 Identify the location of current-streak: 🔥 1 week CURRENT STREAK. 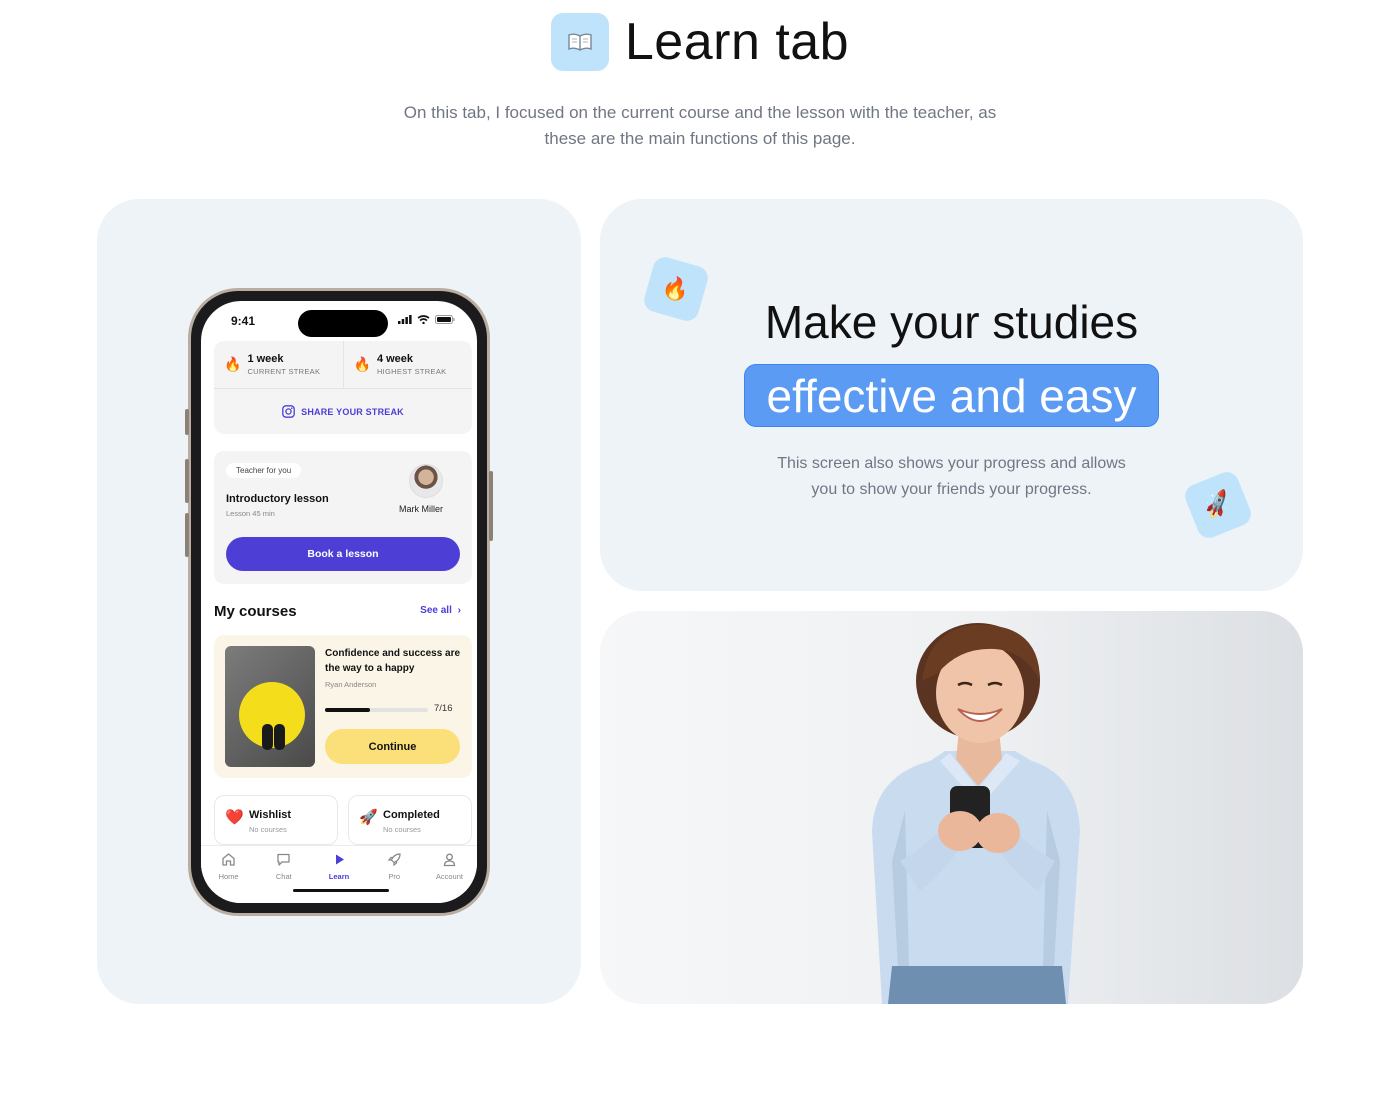
(278, 364).